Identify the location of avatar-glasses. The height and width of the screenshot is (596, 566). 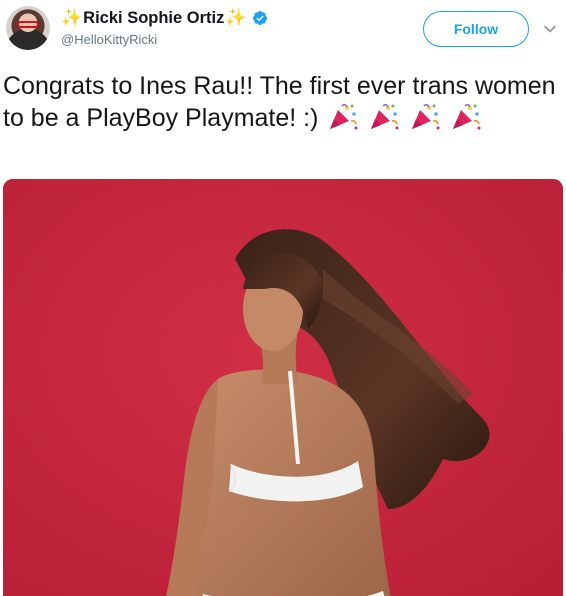
(28, 24).